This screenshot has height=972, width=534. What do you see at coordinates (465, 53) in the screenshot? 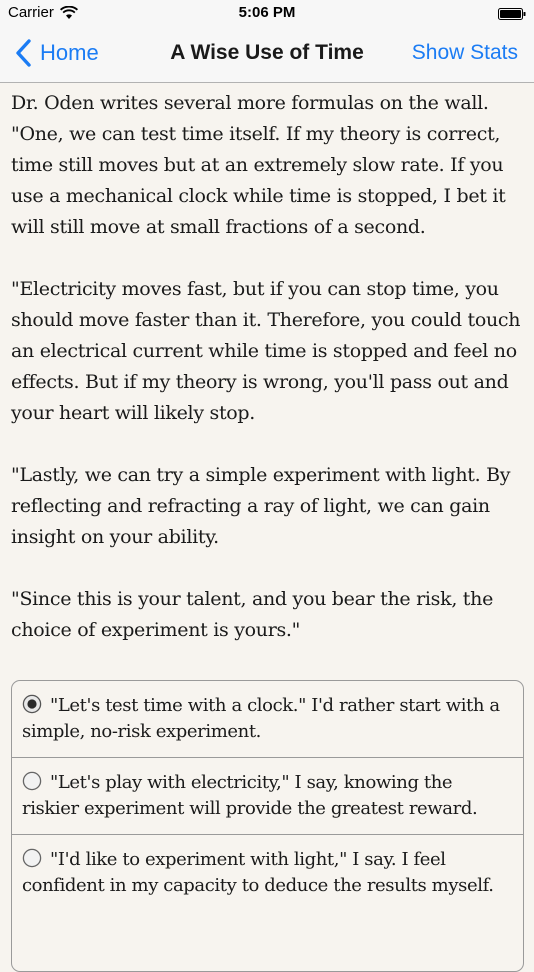
I see `show-stats-button: Show Stats` at bounding box center [465, 53].